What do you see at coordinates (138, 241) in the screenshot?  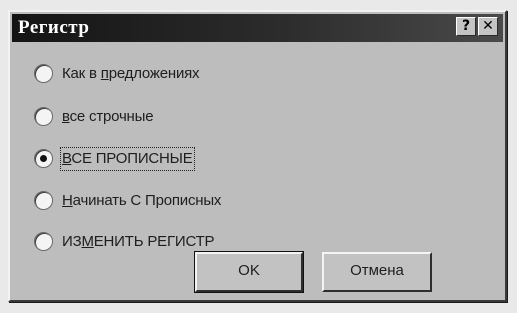 I see `option-label-toggle-case: ИЗМЕНИТЬ РЕГИСТР` at bounding box center [138, 241].